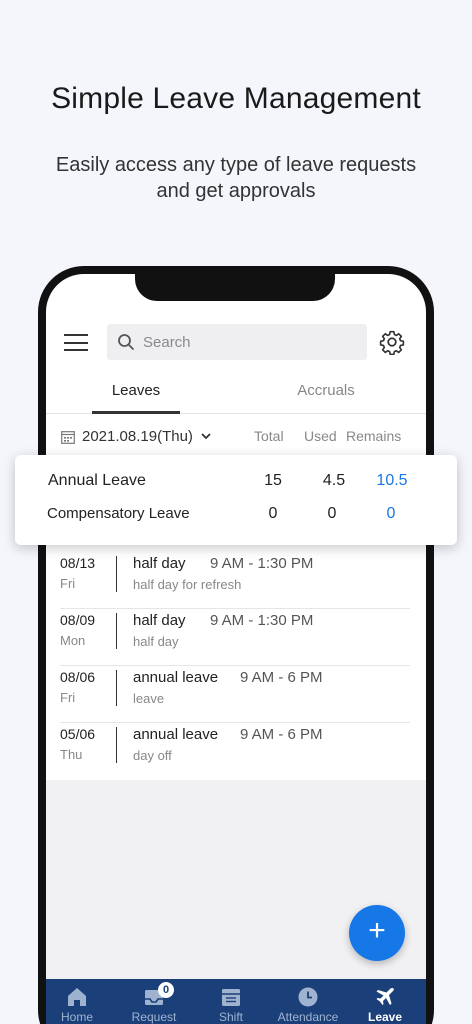  I want to click on summary-total: 0, so click(273, 513).